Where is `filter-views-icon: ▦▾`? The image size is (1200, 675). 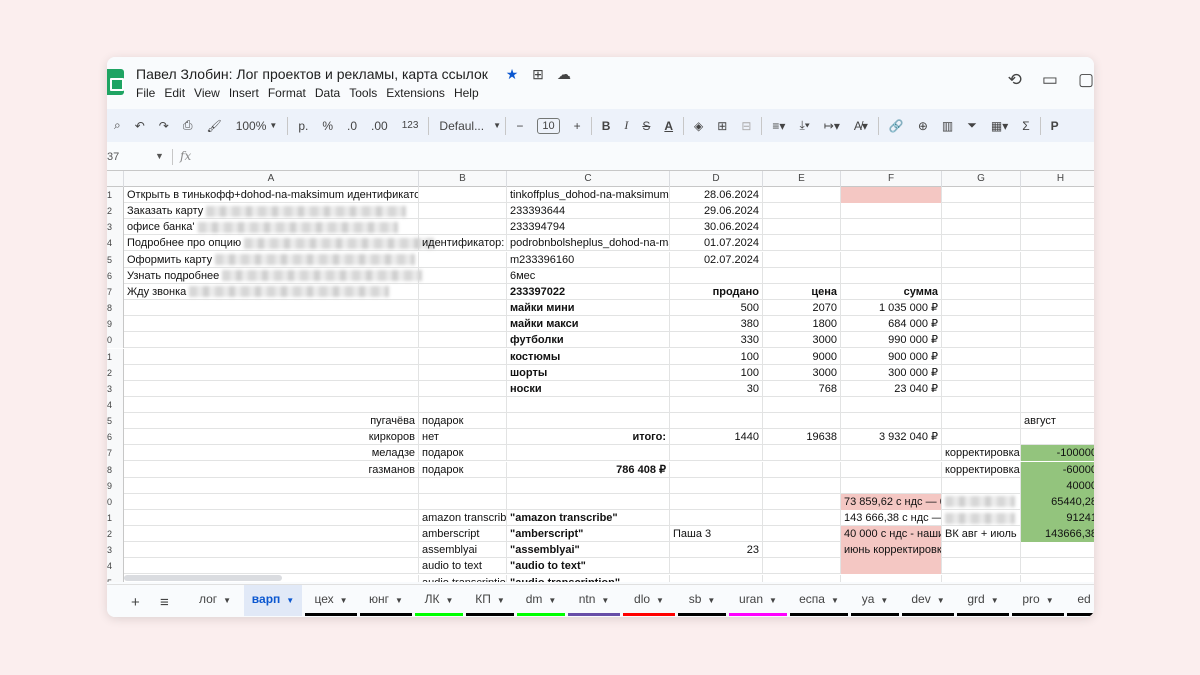 filter-views-icon: ▦▾ is located at coordinates (999, 126).